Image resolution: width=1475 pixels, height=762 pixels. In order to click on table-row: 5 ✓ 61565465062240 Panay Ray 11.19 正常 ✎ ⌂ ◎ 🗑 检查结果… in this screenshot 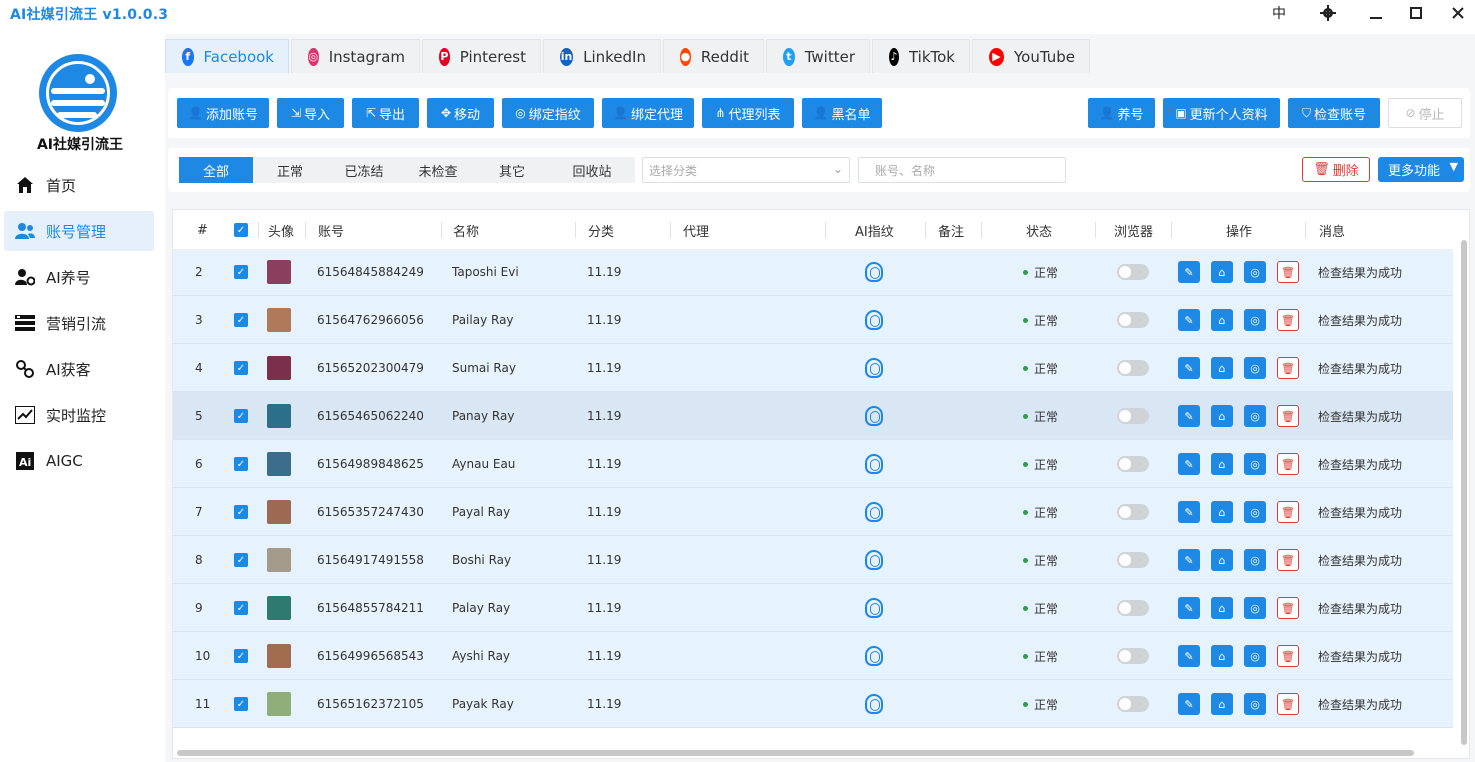, I will do `click(813, 416)`.